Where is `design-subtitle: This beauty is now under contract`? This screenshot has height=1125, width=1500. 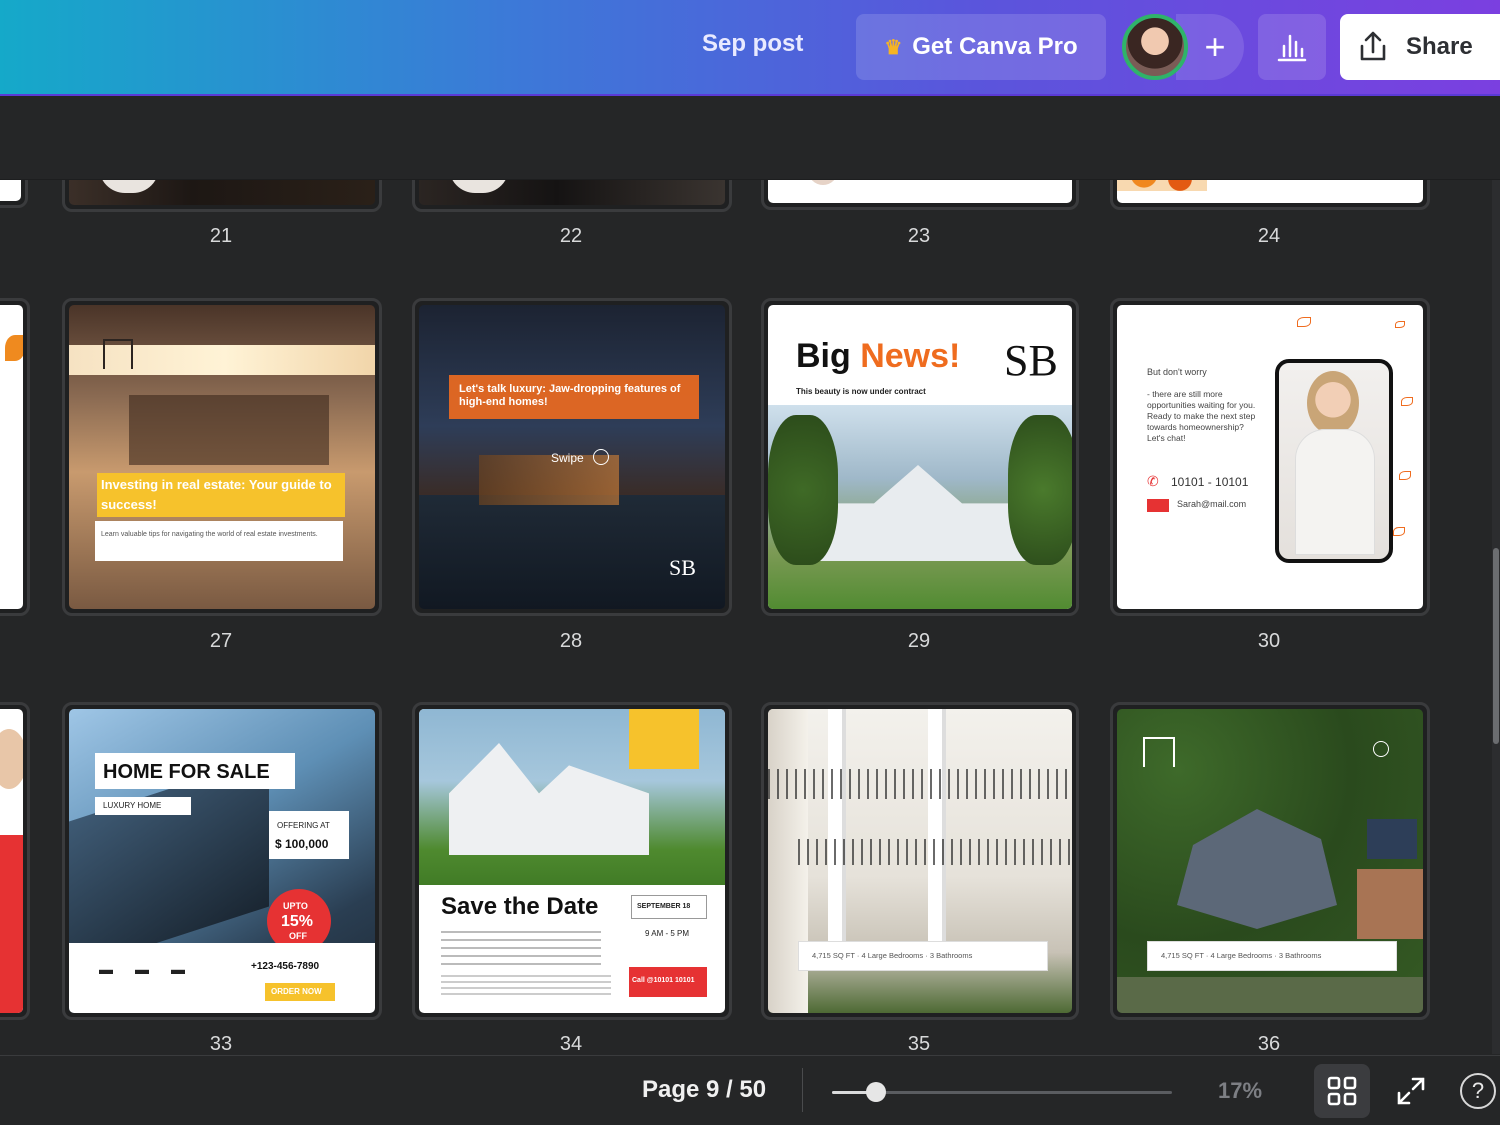
design-subtitle: This beauty is now under contract is located at coordinates (861, 391).